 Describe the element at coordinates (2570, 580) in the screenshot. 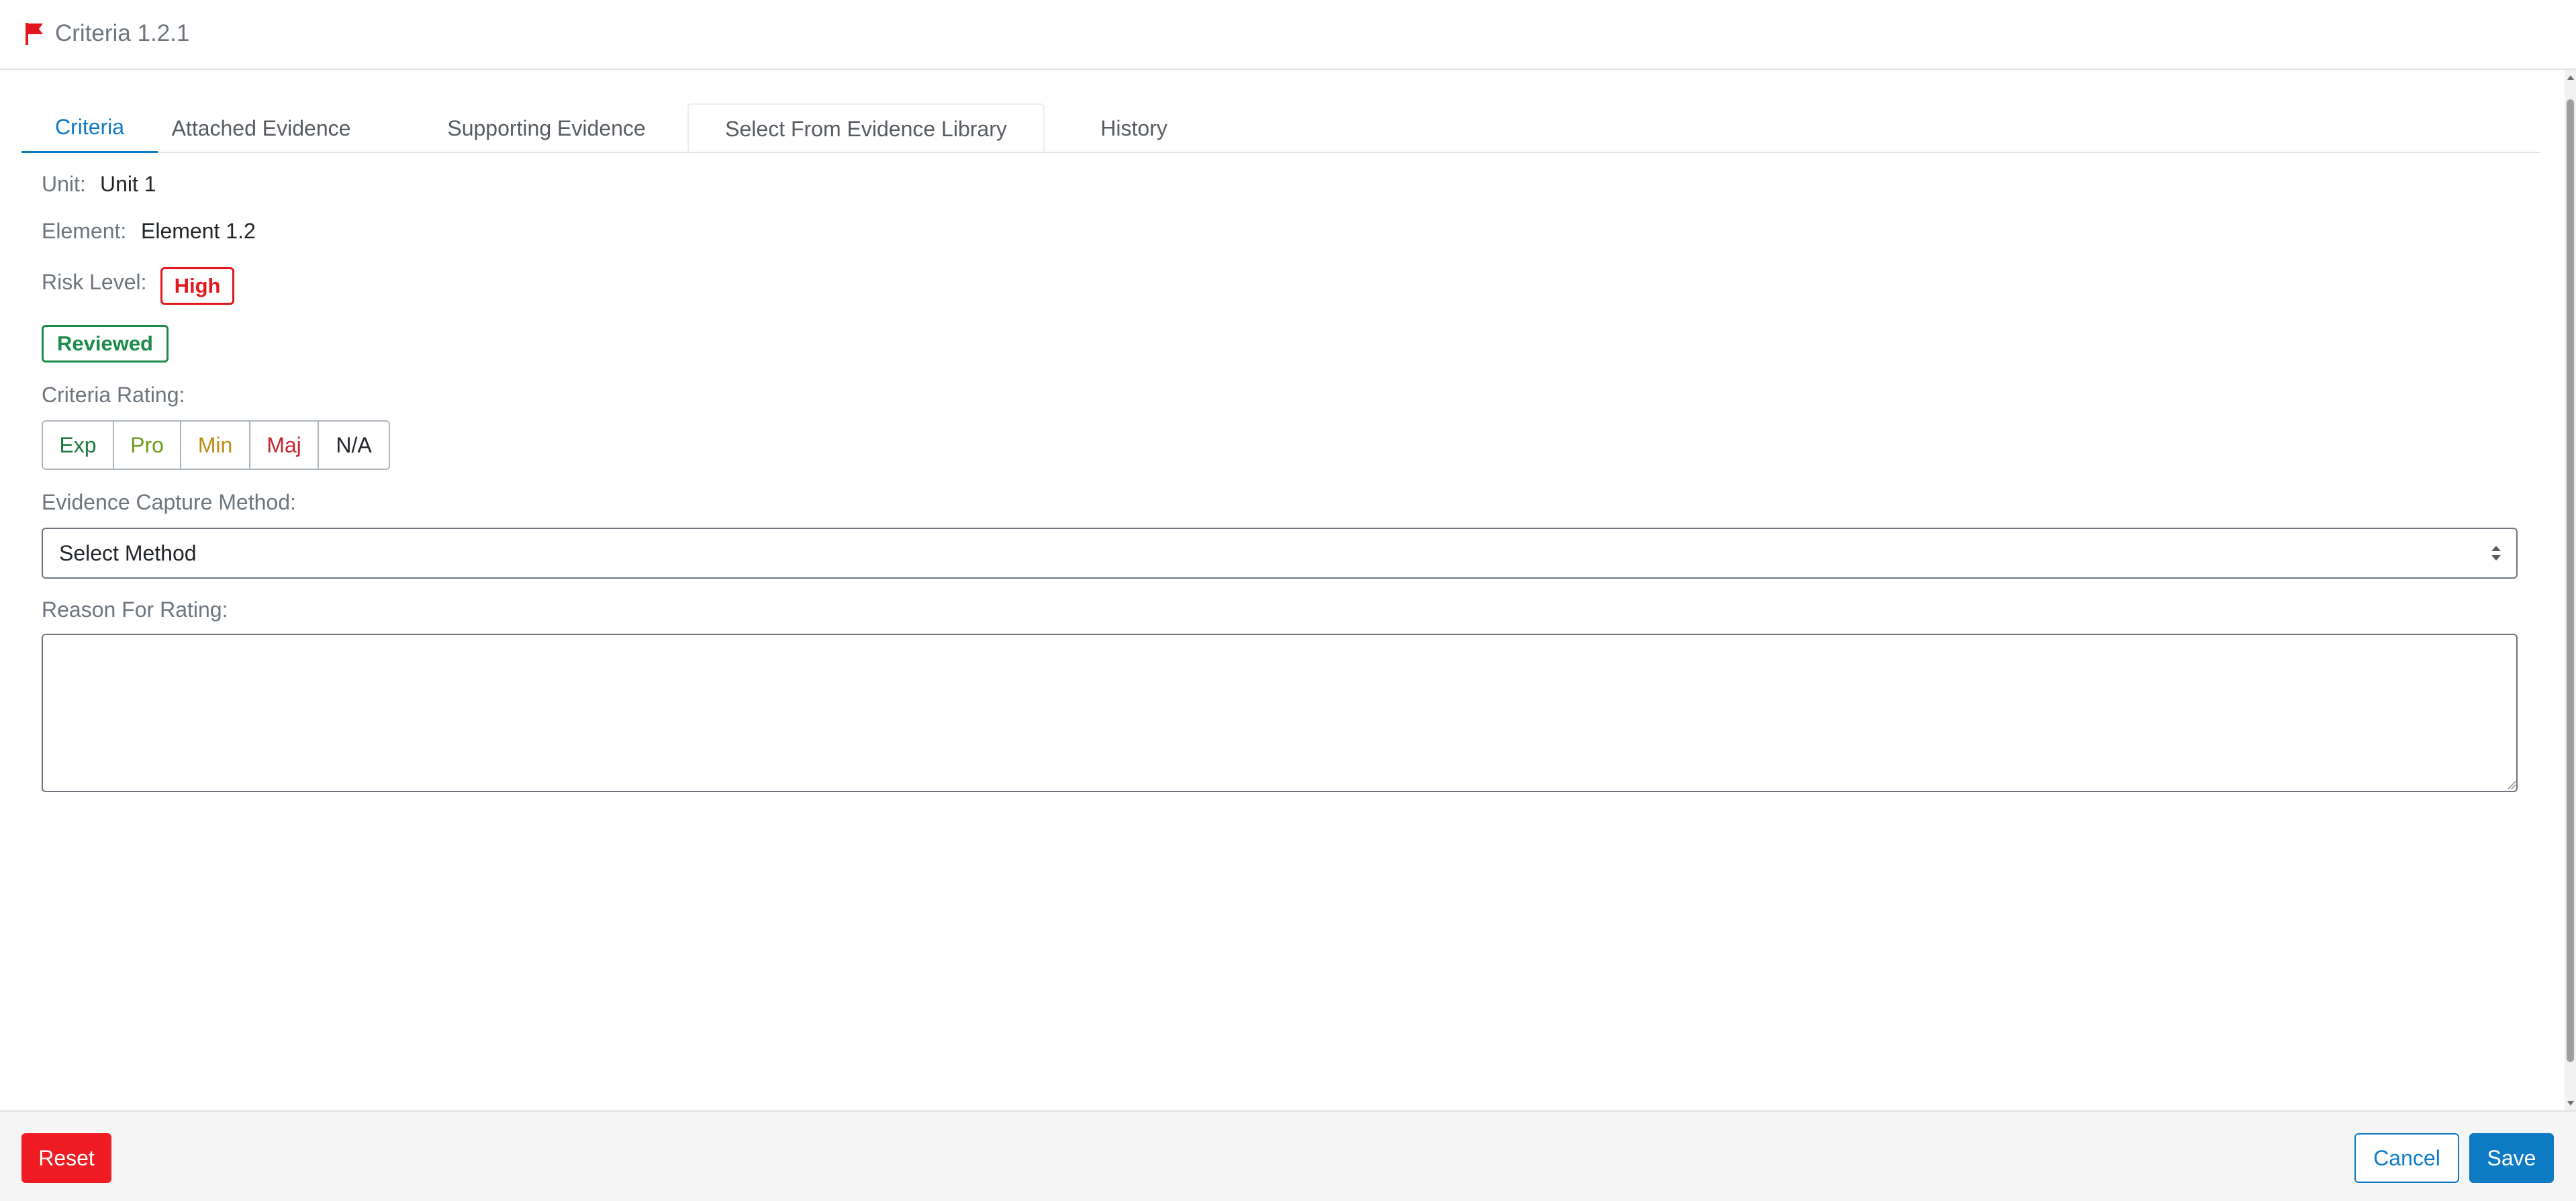

I see `scrollbar-thumb` at that location.